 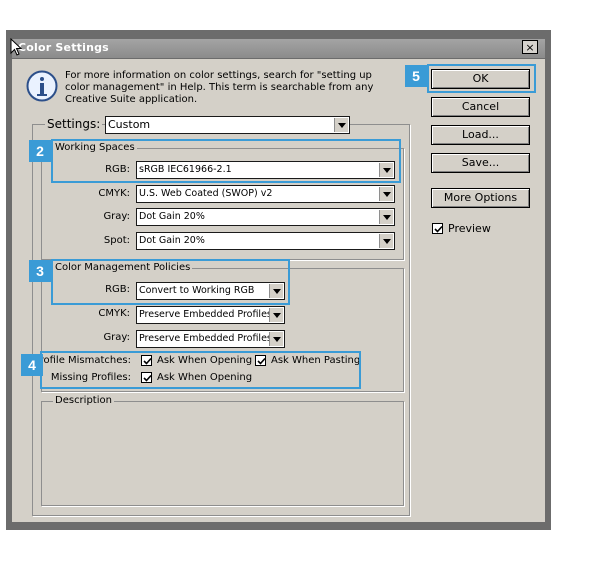 I want to click on cursor-icon, so click(x=16, y=47).